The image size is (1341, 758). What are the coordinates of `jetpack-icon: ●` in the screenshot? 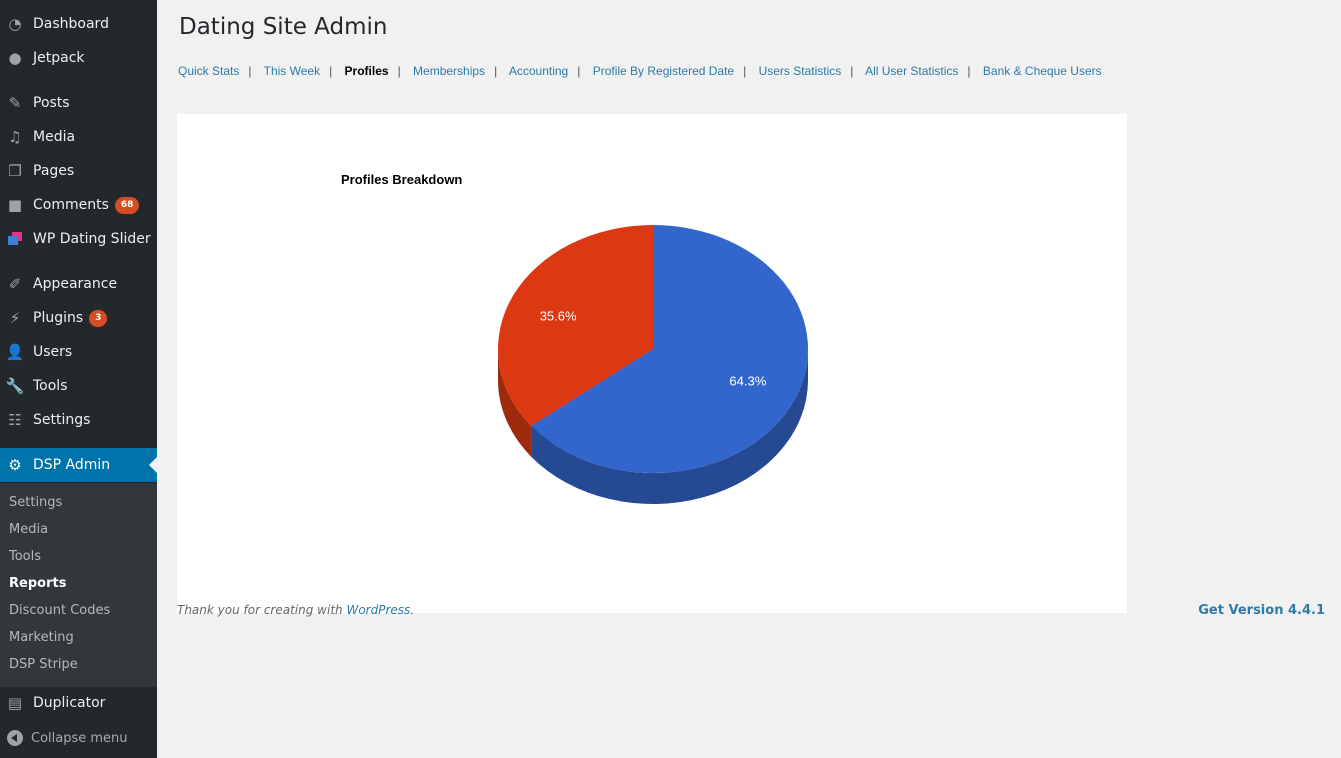 It's located at (15, 58).